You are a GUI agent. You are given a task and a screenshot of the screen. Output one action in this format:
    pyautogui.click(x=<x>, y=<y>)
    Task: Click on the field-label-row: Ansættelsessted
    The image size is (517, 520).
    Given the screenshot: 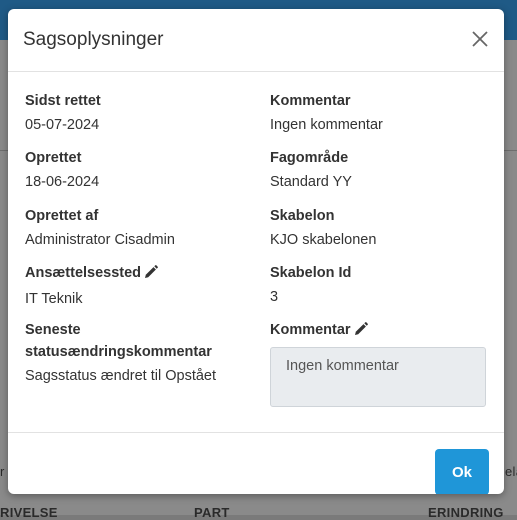 What is the action you would take?
    pyautogui.click(x=135, y=274)
    